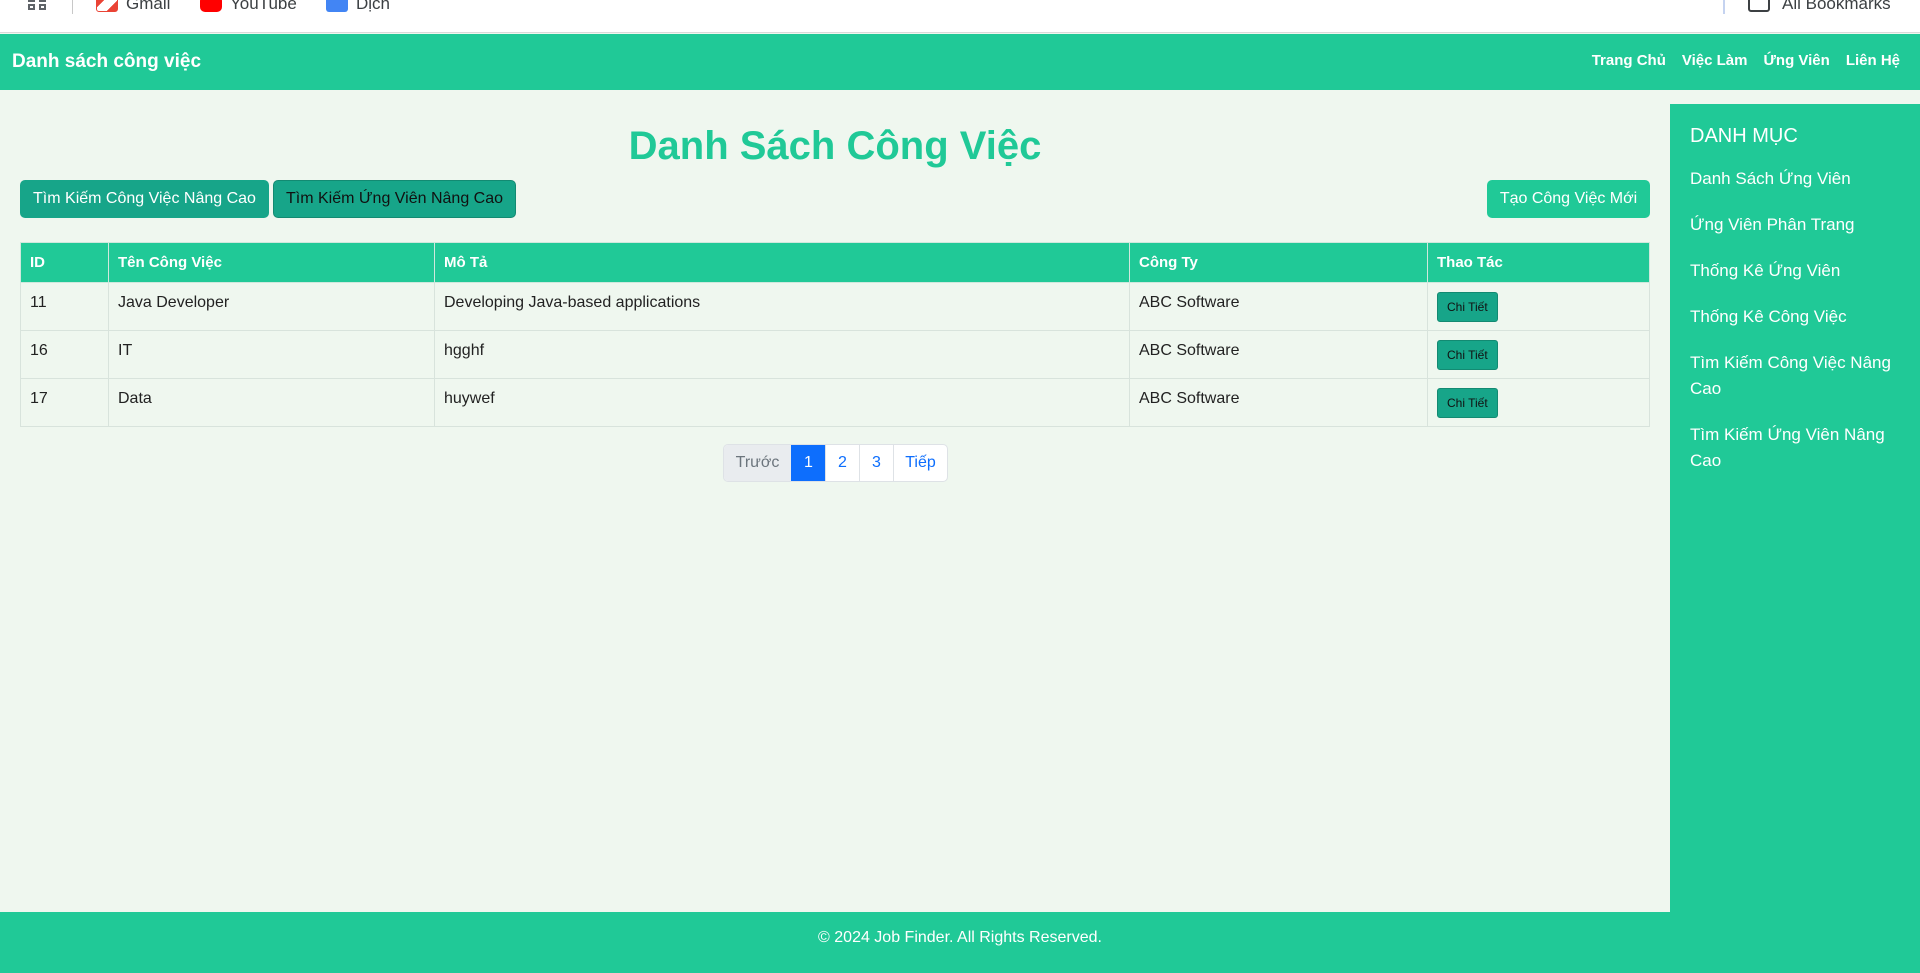  I want to click on table-row: 17 Data huywef ABC Software Chi Tiết, so click(835, 402).